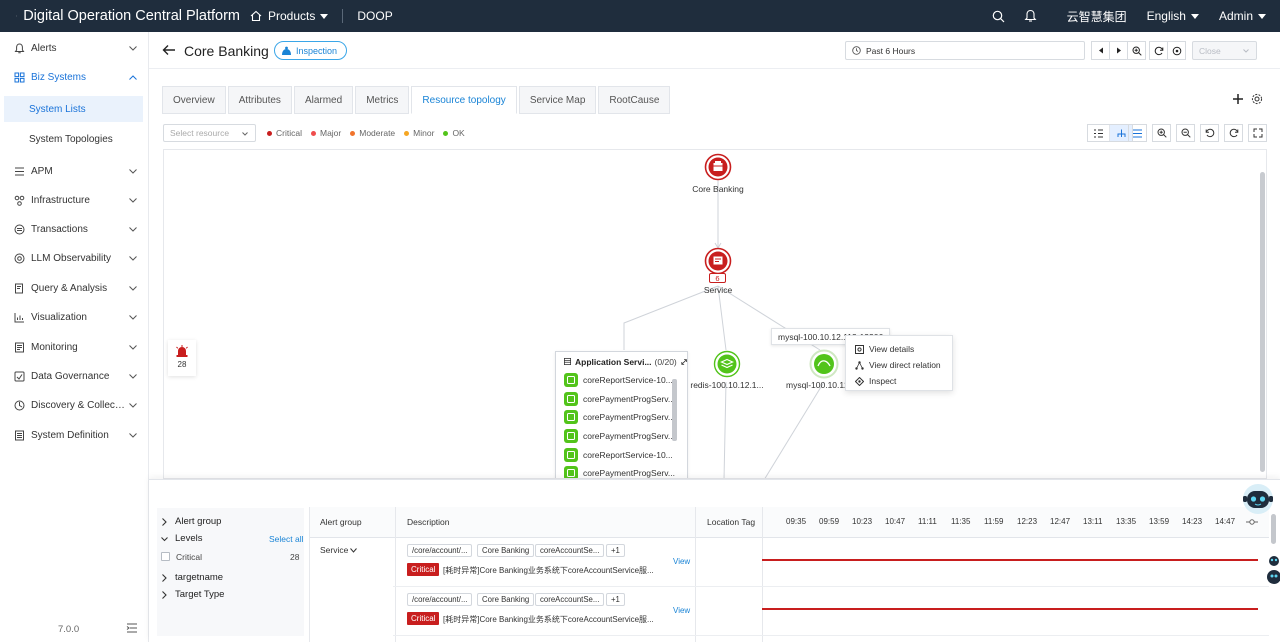 Image resolution: width=1280 pixels, height=642 pixels. What do you see at coordinates (325, 133) in the screenshot?
I see `legend-major: Major` at bounding box center [325, 133].